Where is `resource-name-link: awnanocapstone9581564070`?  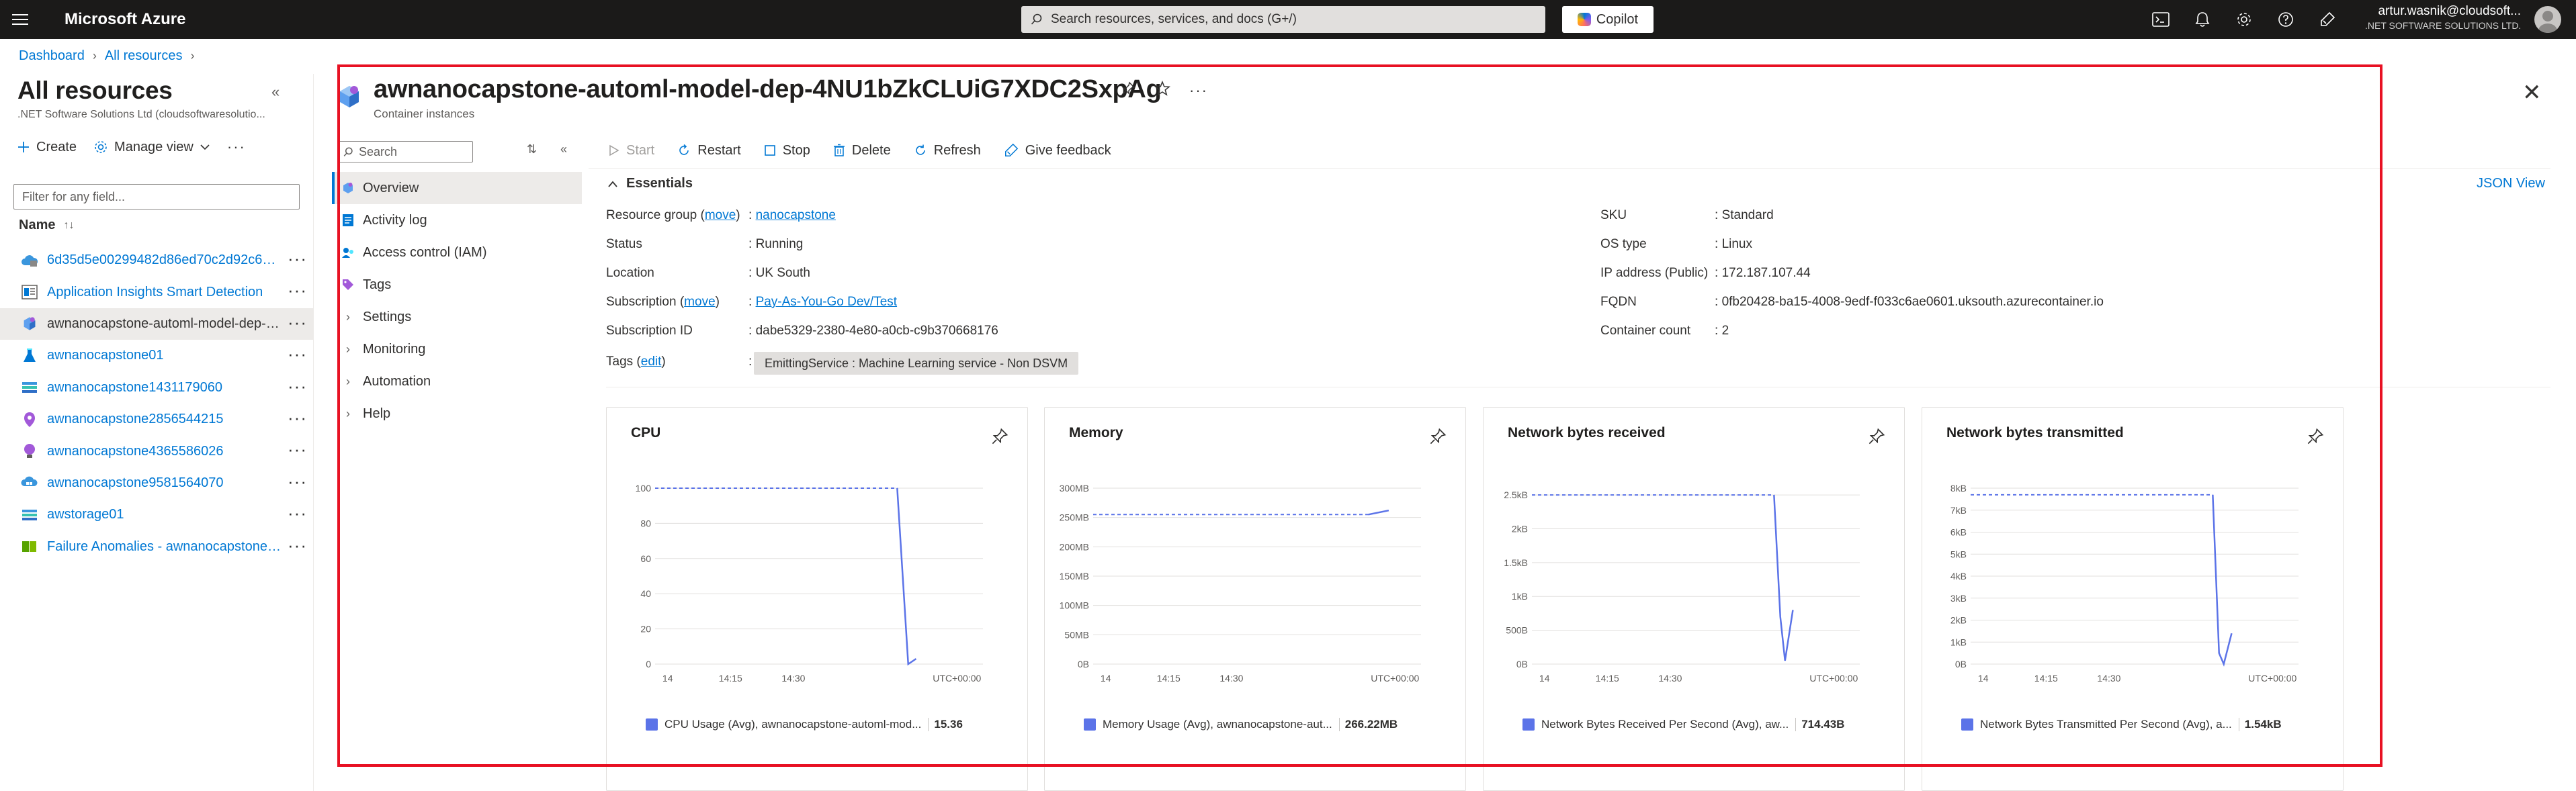
resource-name-link: awnanocapstone9581564070 is located at coordinates (164, 483).